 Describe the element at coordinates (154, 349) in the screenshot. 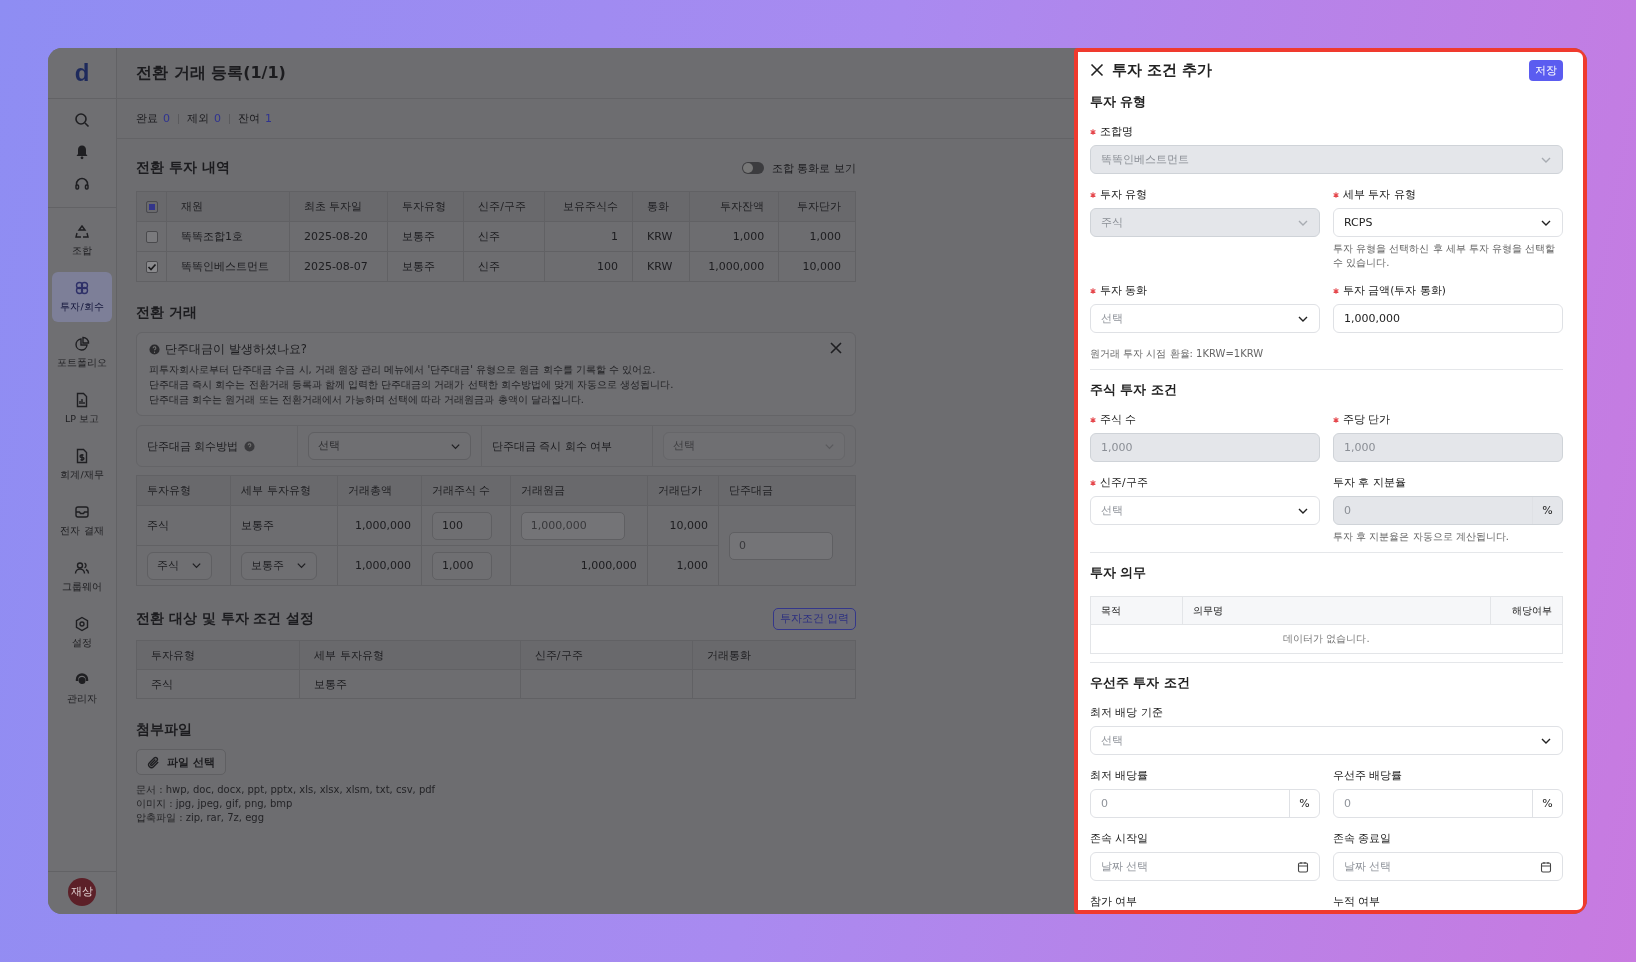

I see `help-icon` at that location.